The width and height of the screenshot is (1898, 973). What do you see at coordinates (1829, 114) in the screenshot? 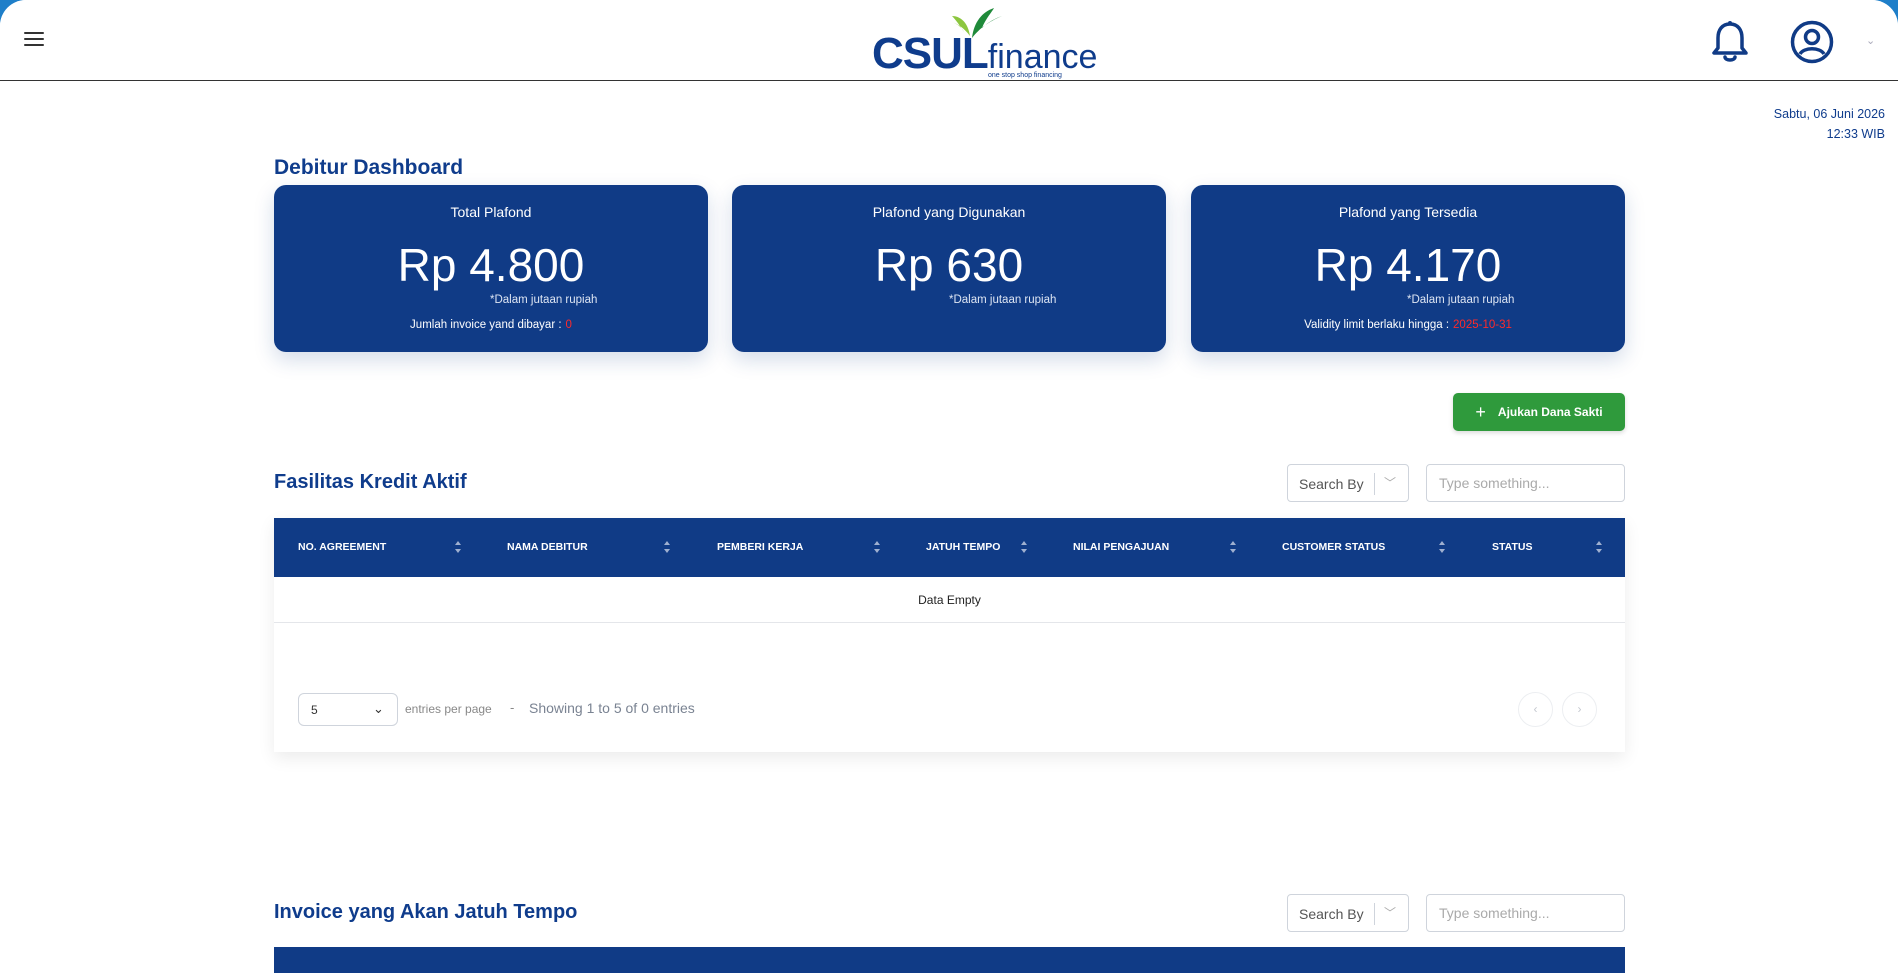
I see `current-date: Sabtu, 06 Juni 2026` at bounding box center [1829, 114].